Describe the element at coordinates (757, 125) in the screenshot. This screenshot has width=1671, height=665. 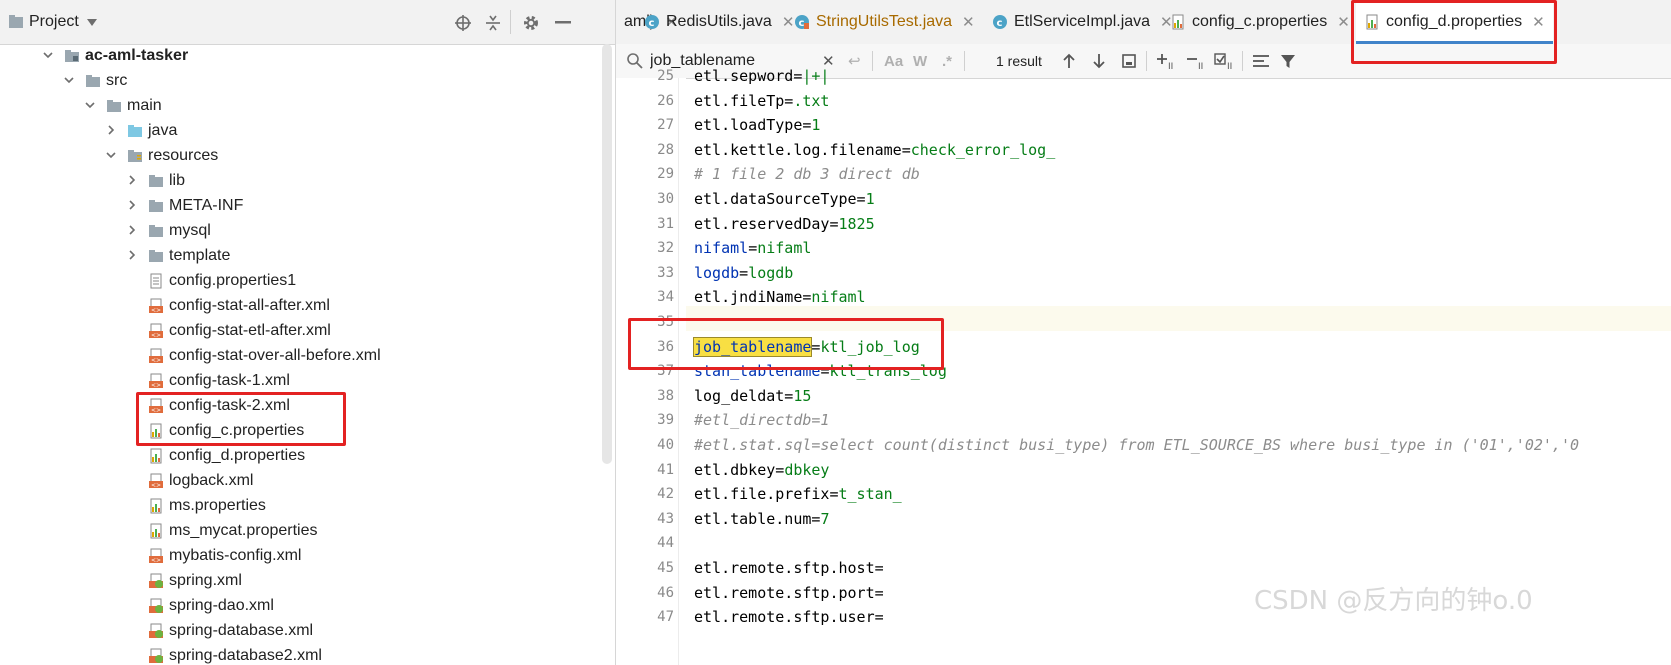
I see `code-line: etl.loadType=1` at that location.